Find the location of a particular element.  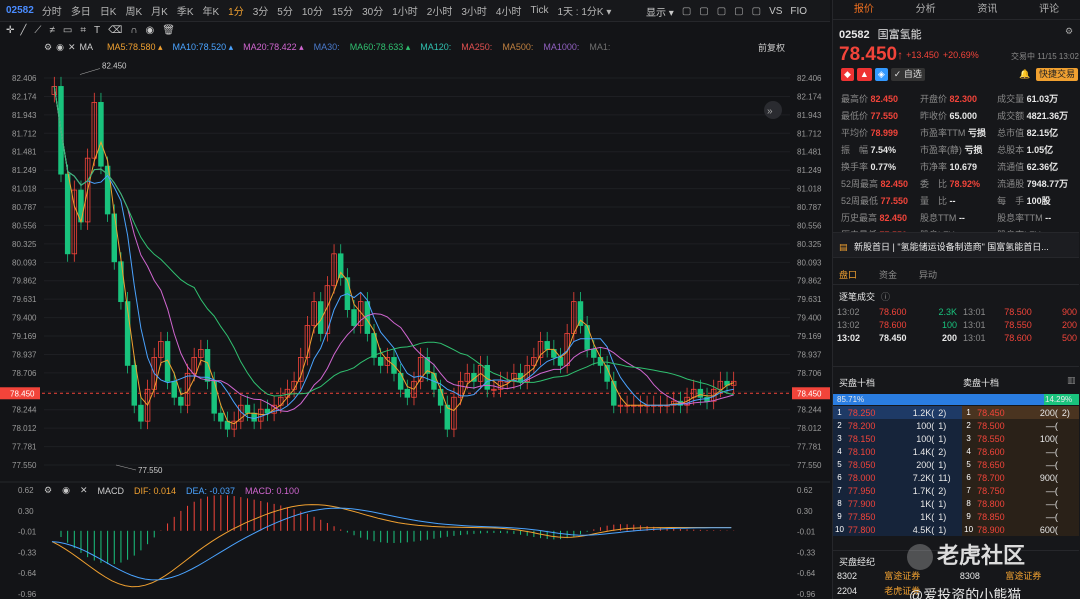

ray-tool-icon: ⟋ is located at coordinates (37, 30).